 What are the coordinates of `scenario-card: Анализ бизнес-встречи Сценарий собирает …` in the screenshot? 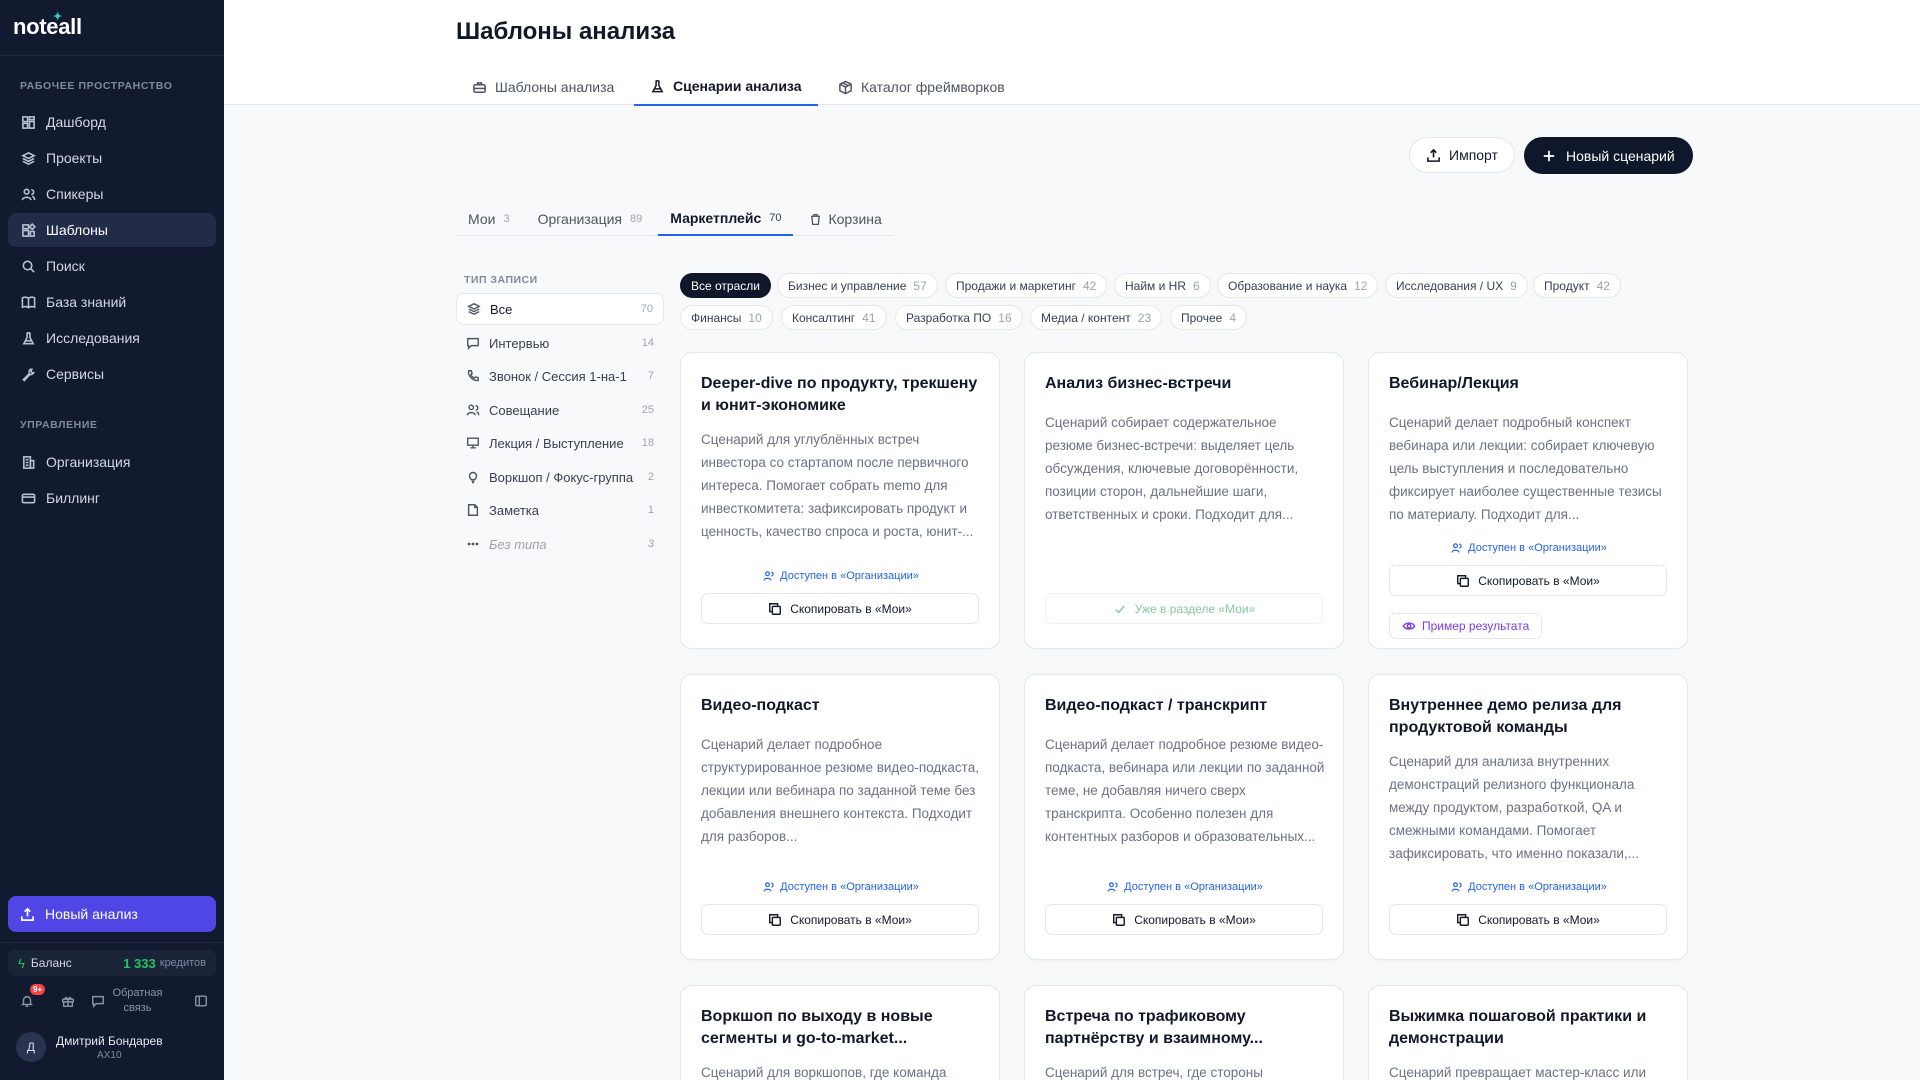 It's located at (1184, 500).